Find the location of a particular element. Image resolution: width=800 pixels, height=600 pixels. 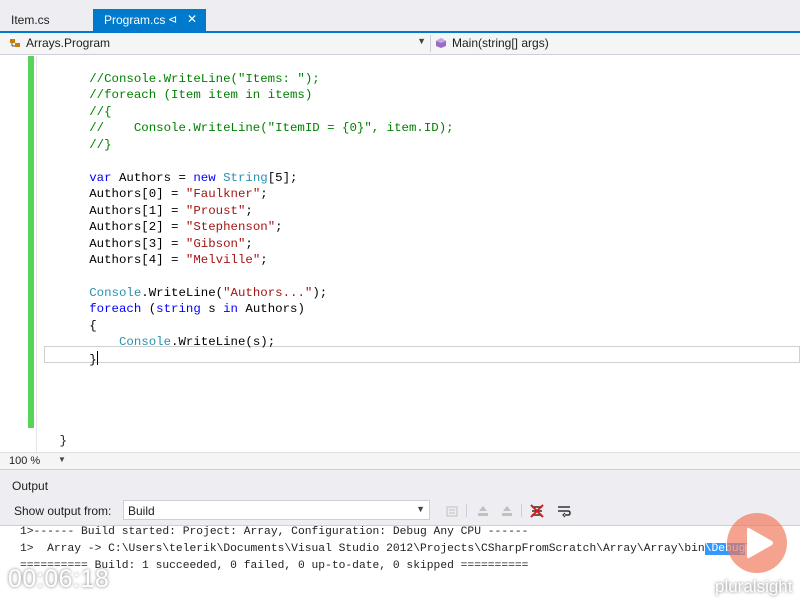

goto-location-icon is located at coordinates (452, 511).